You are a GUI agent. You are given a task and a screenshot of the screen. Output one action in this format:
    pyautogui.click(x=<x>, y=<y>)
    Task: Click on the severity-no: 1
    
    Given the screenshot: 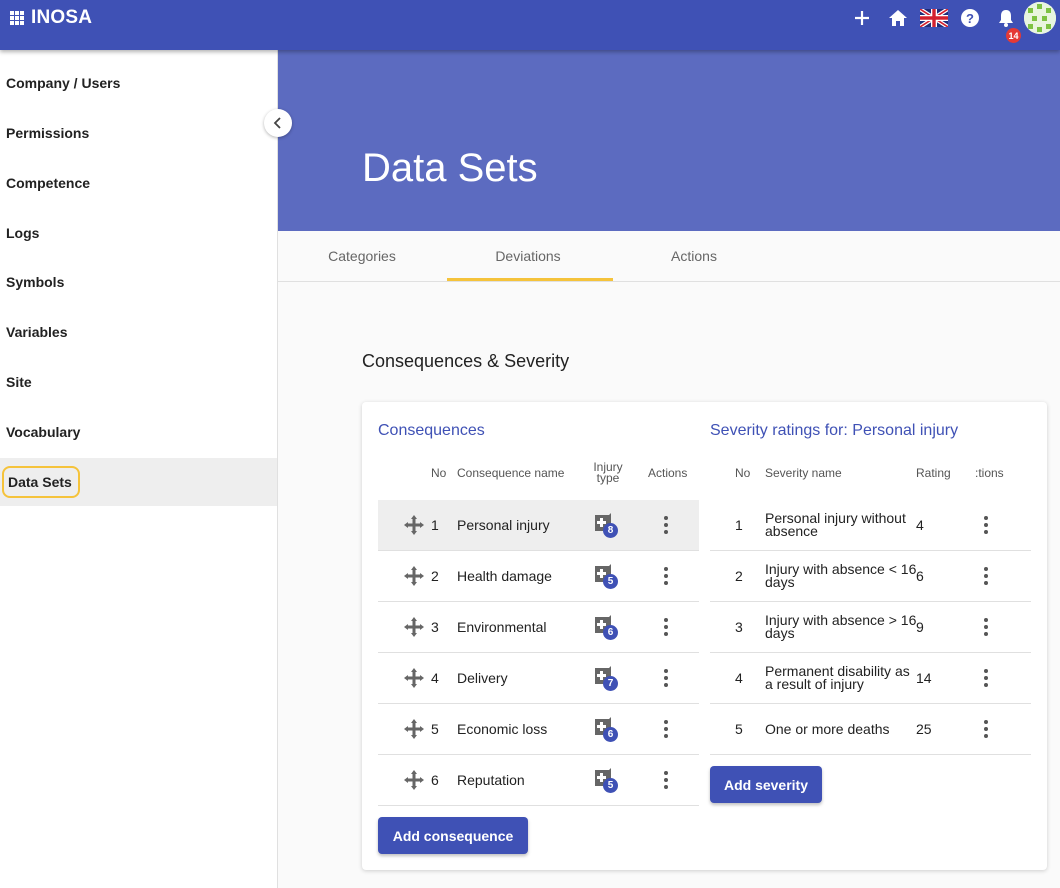 What is the action you would take?
    pyautogui.click(x=739, y=525)
    